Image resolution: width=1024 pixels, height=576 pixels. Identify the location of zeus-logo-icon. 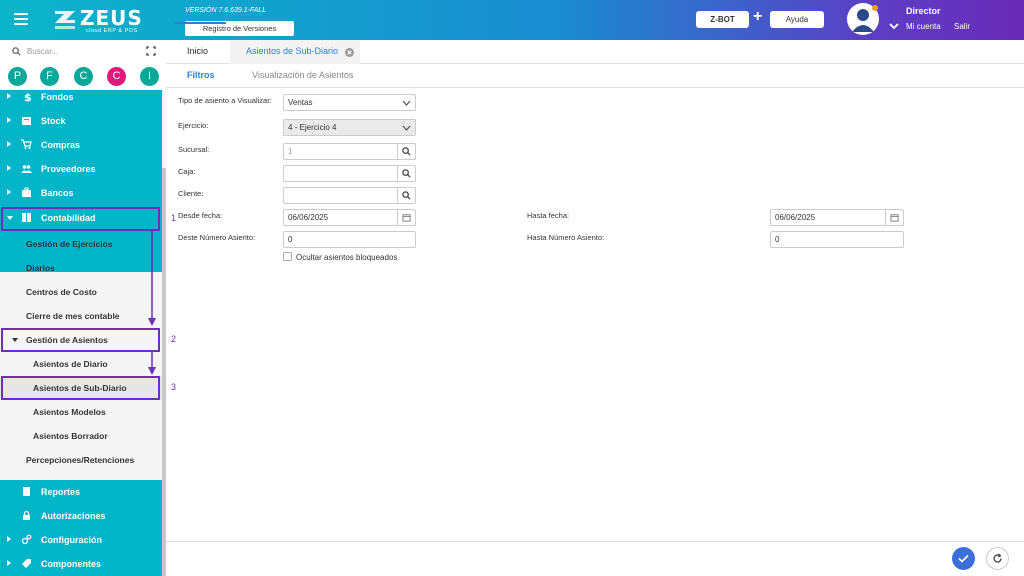
(65, 20).